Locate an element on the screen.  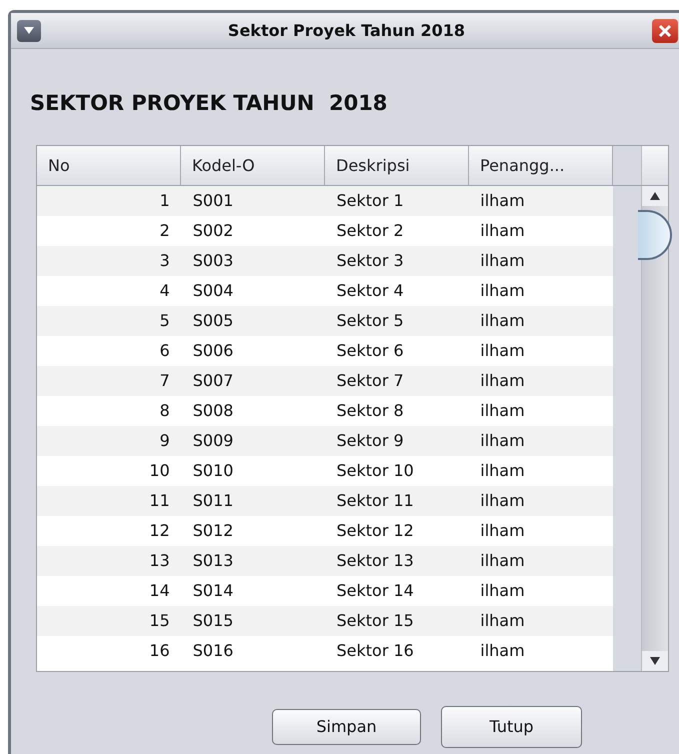
scroll-down-icon is located at coordinates (655, 661).